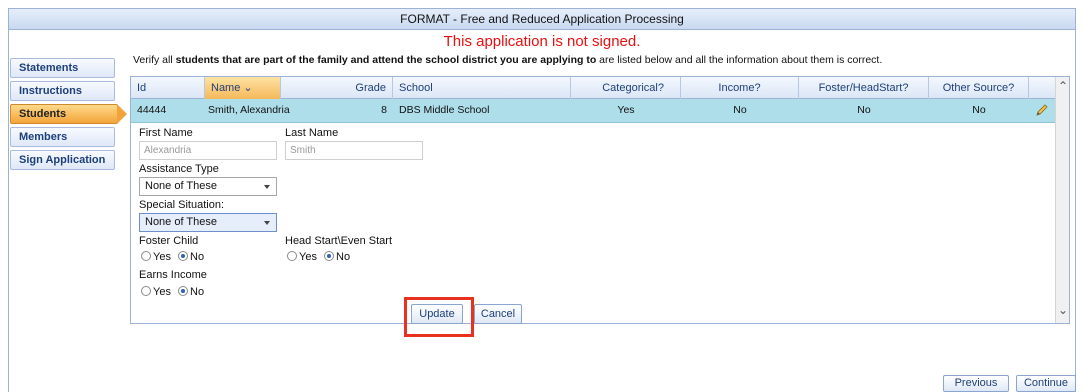 This screenshot has height=392, width=1084. What do you see at coordinates (329, 256) in the screenshot?
I see `headstart-no-radio` at bounding box center [329, 256].